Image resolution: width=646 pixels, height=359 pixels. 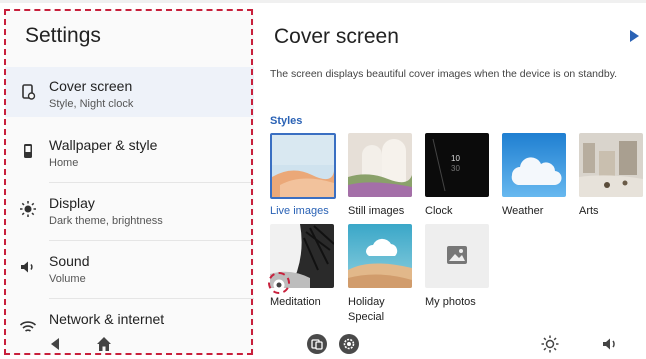 What do you see at coordinates (295, 302) in the screenshot?
I see `tile-label: Meditation` at bounding box center [295, 302].